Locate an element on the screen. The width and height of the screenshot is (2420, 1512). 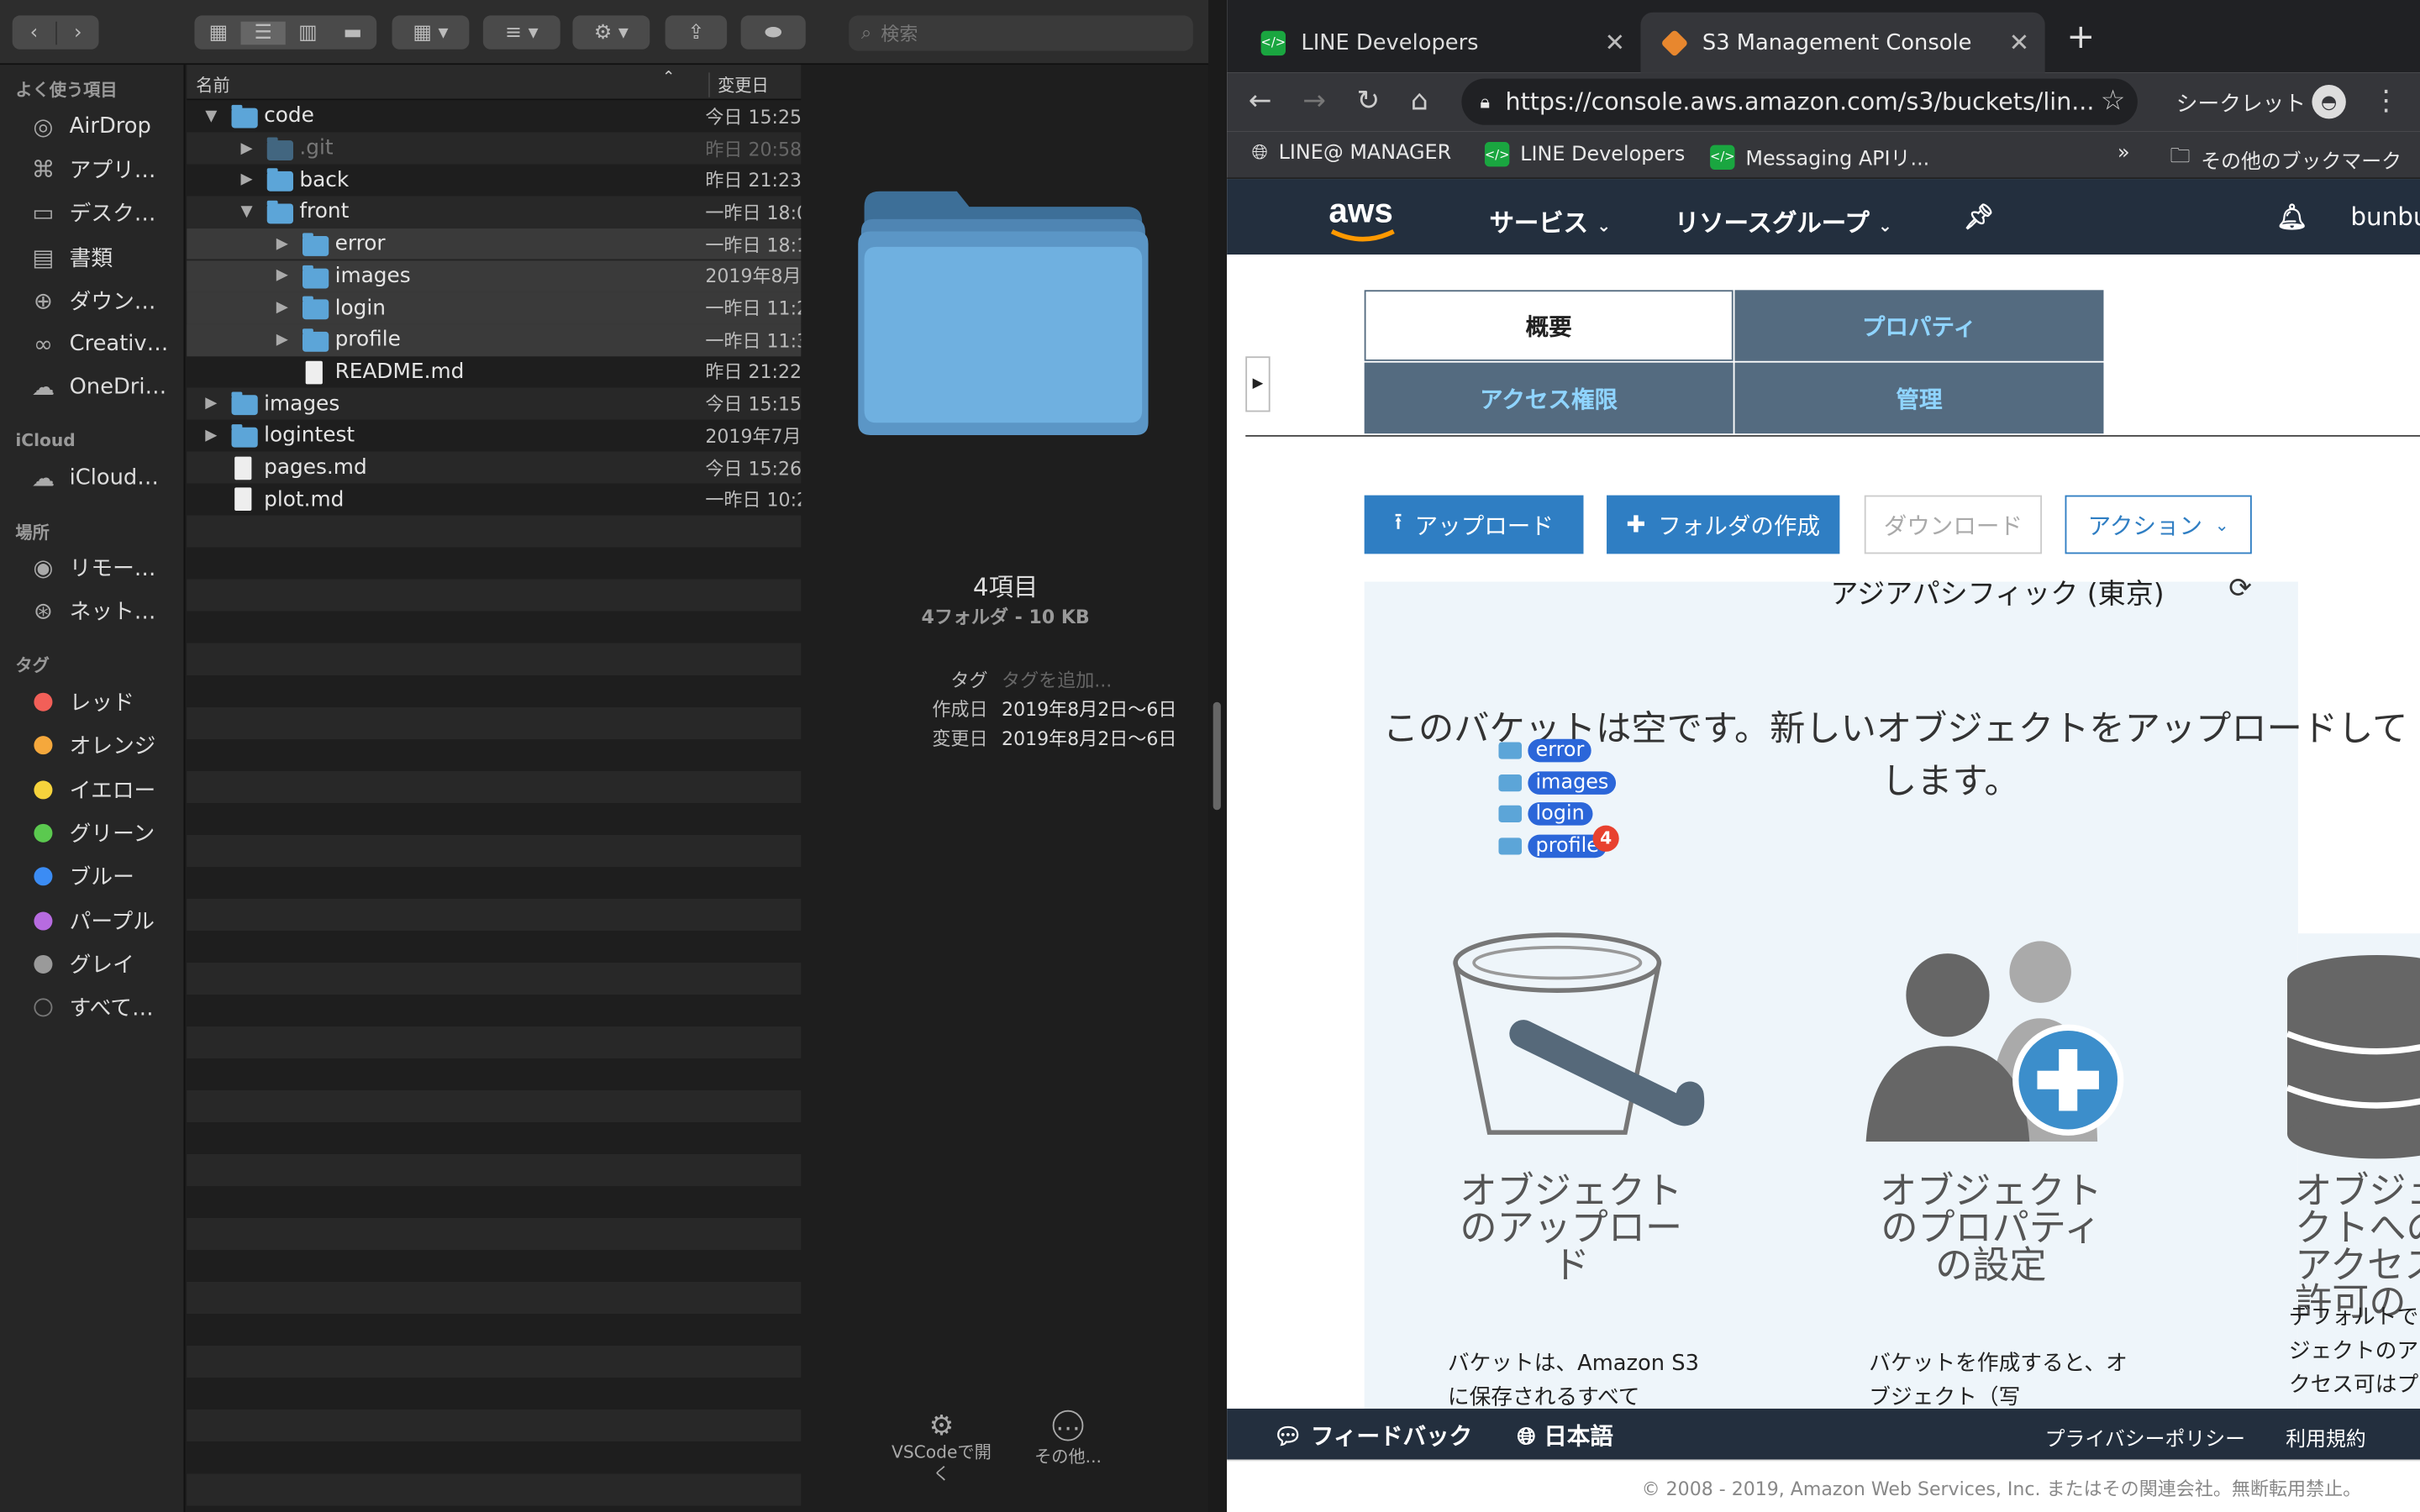
back-arrow-icon: ← is located at coordinates (1260, 101).